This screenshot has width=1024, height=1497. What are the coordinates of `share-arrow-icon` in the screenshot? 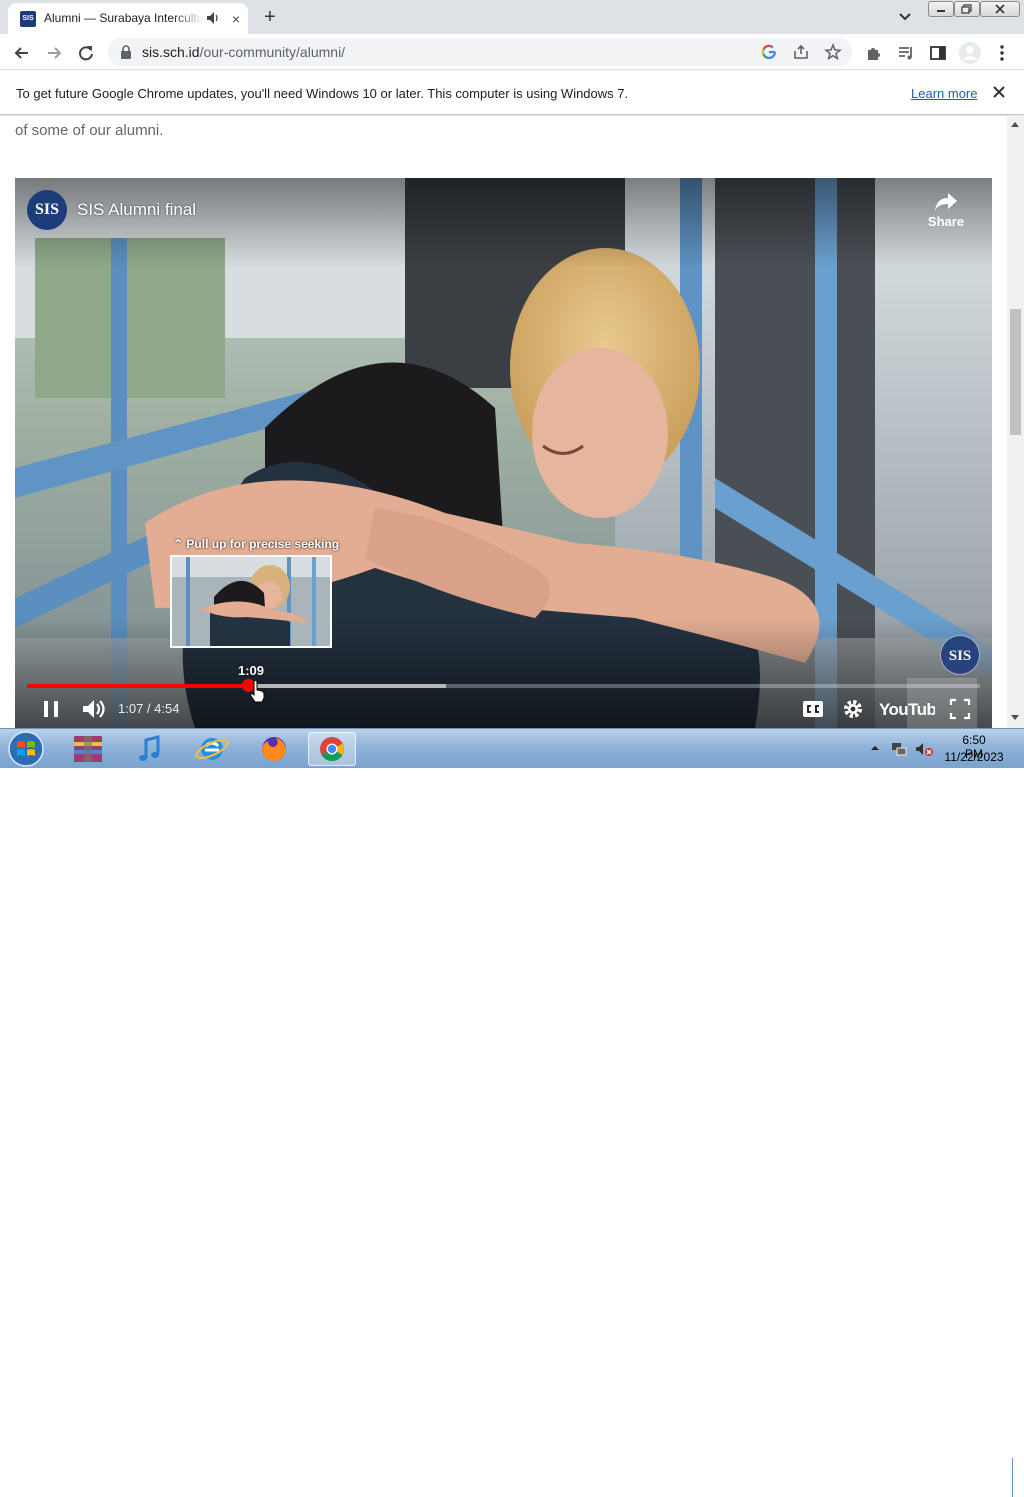 It's located at (946, 202).